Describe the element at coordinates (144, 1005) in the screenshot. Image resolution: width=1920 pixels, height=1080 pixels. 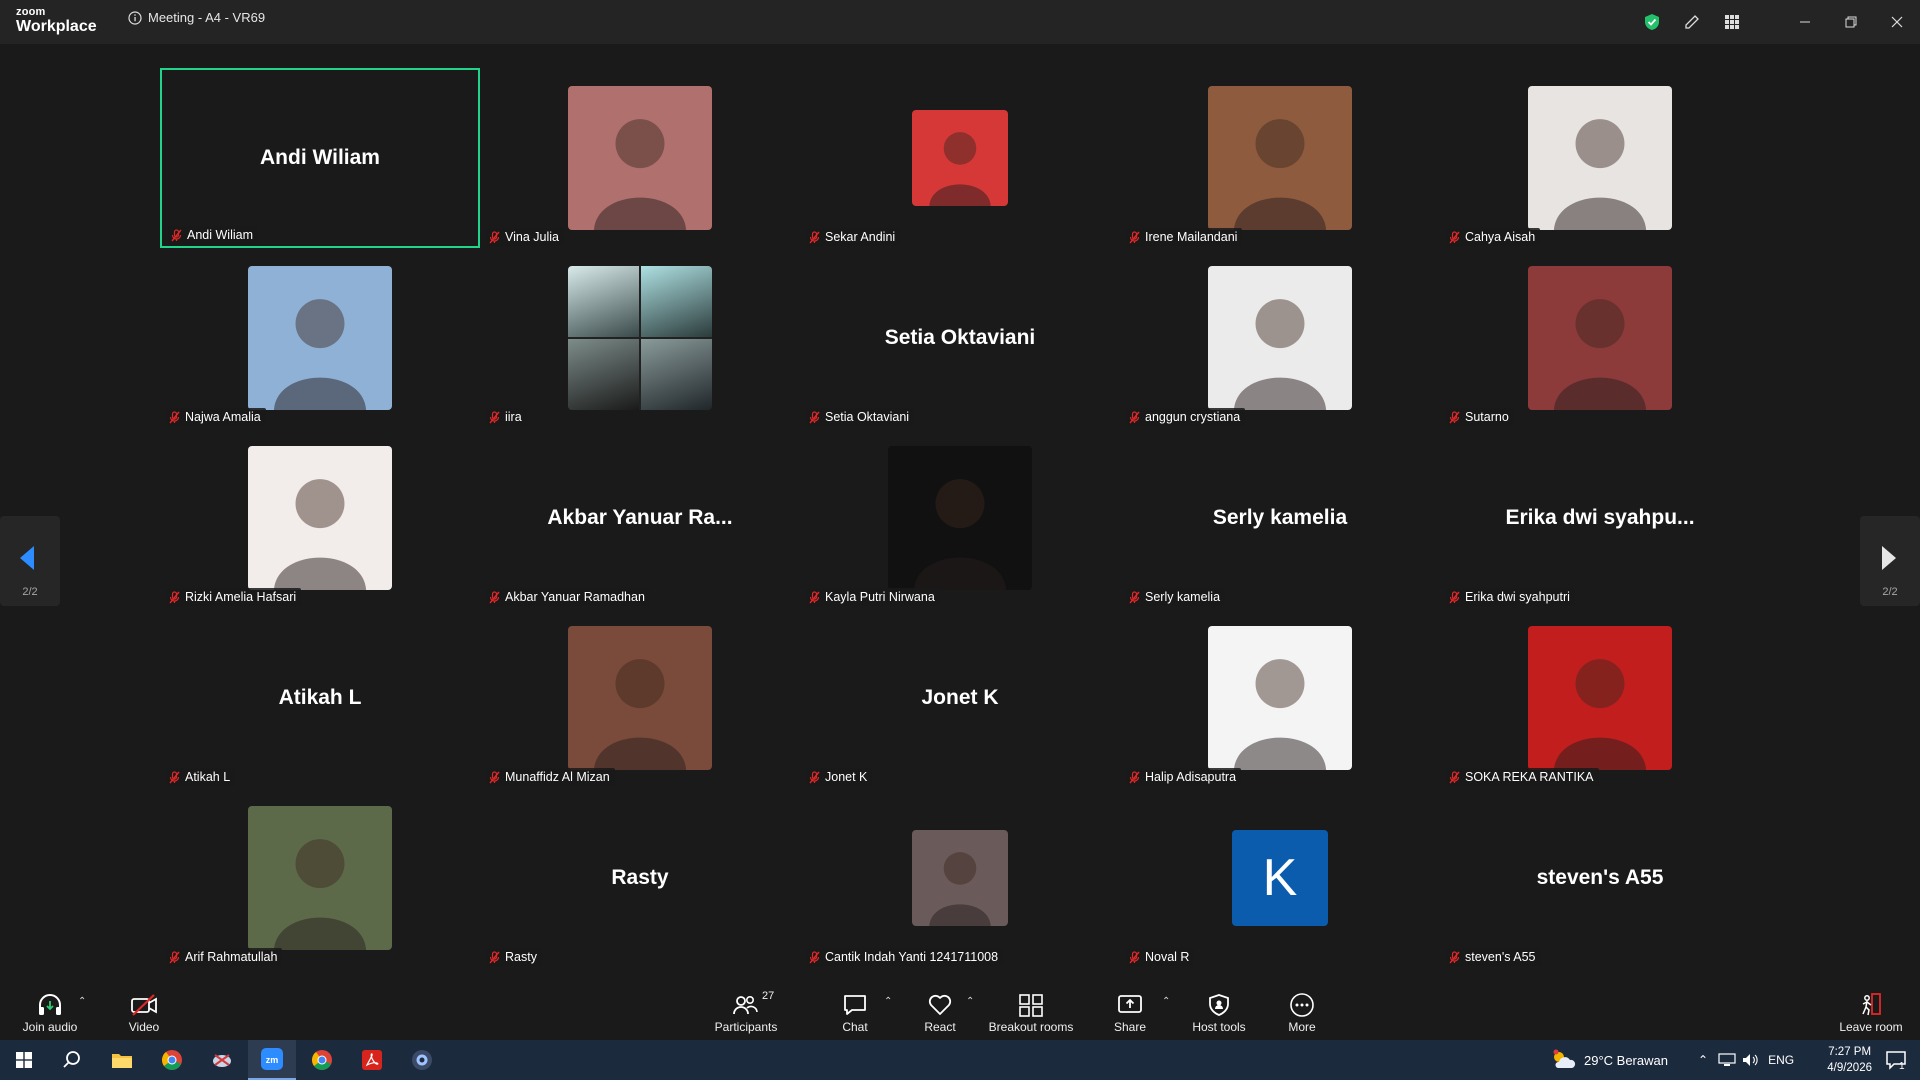
I see `video-off-icon` at that location.